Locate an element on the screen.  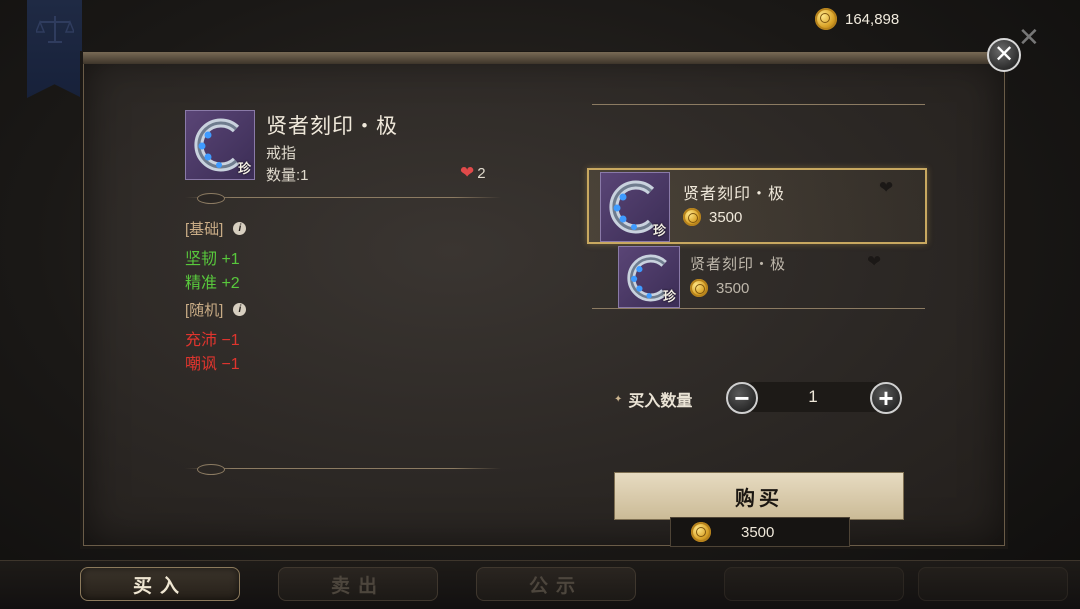
gold-balance: 164,898 is located at coordinates (857, 19).